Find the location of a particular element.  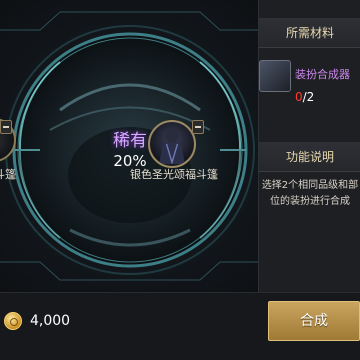

material-count: 0/2 is located at coordinates (304, 97).